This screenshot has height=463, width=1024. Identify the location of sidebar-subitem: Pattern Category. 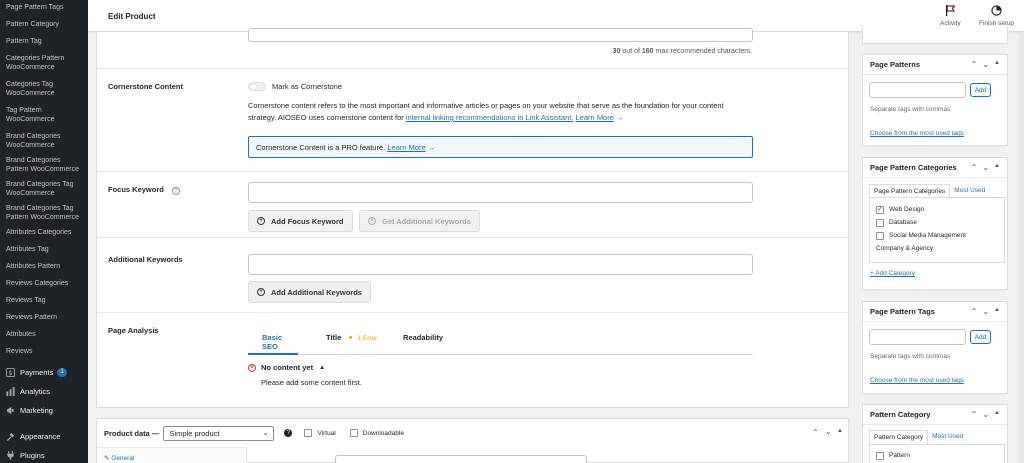
(44, 22).